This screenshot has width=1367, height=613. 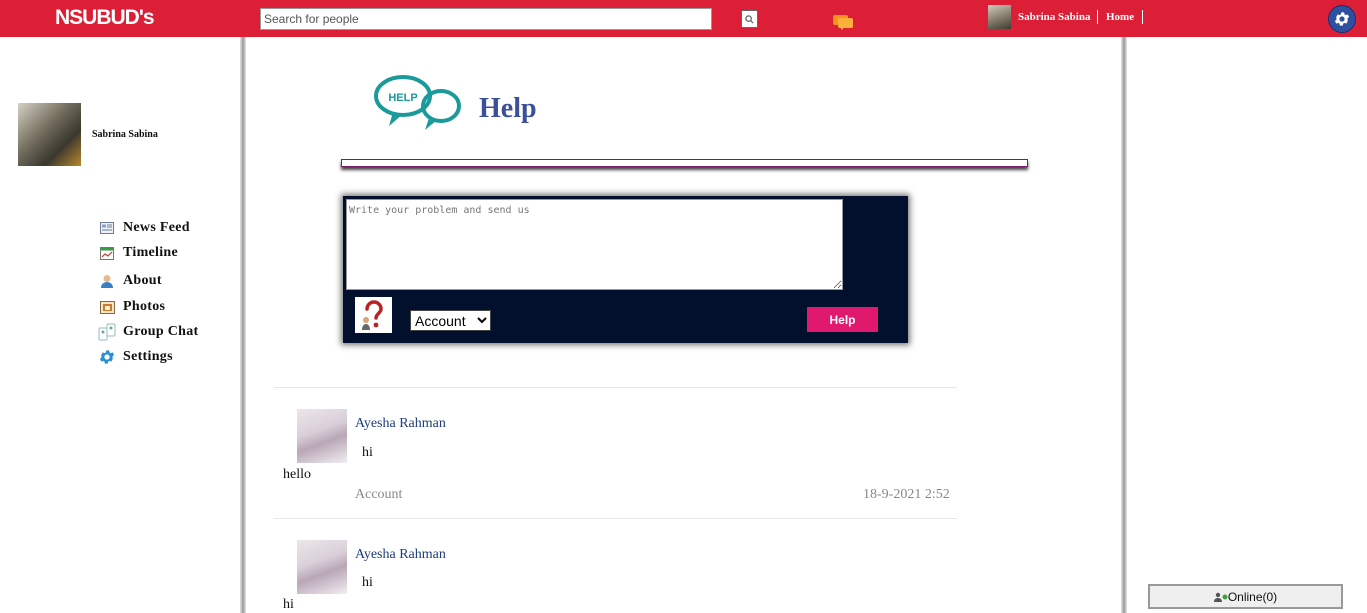 What do you see at coordinates (594, 244) in the screenshot?
I see `problem-textarea` at bounding box center [594, 244].